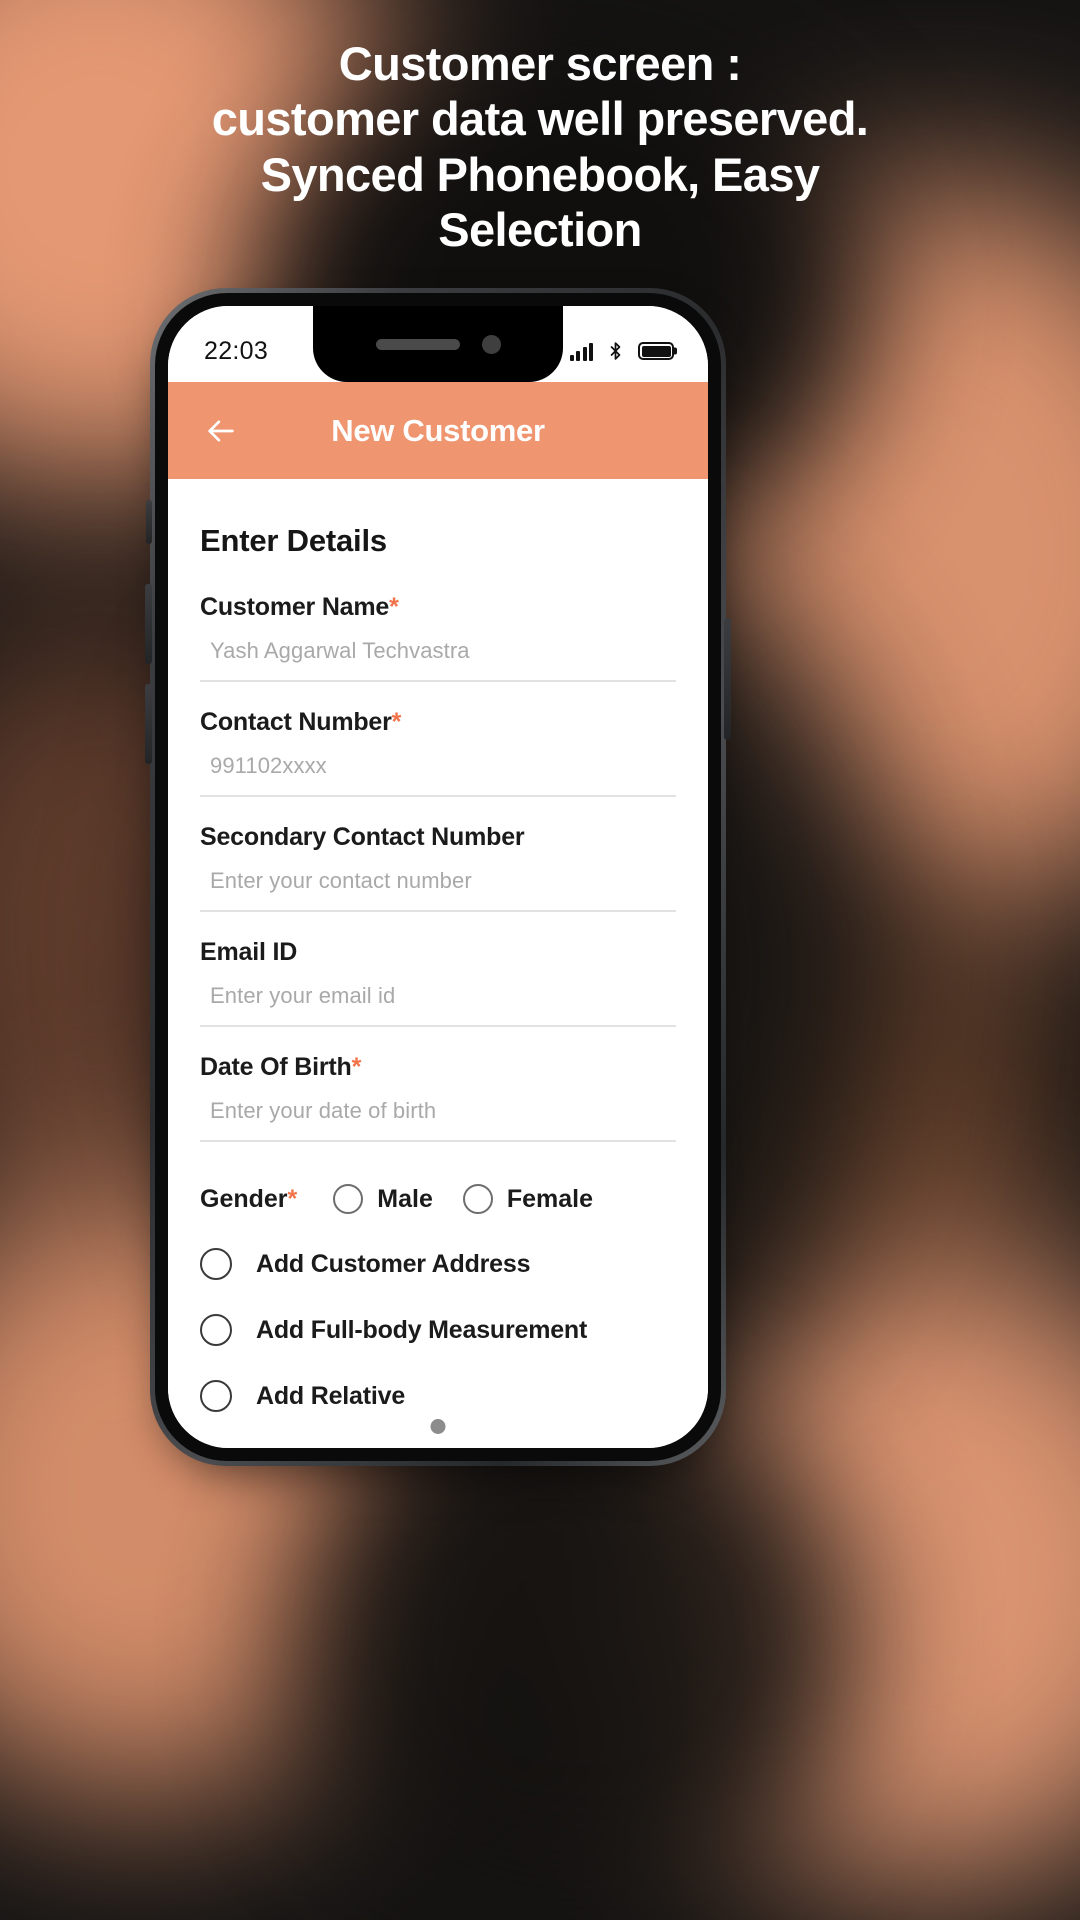 The height and width of the screenshot is (1920, 1080). I want to click on page-title: New Customer, so click(438, 430).